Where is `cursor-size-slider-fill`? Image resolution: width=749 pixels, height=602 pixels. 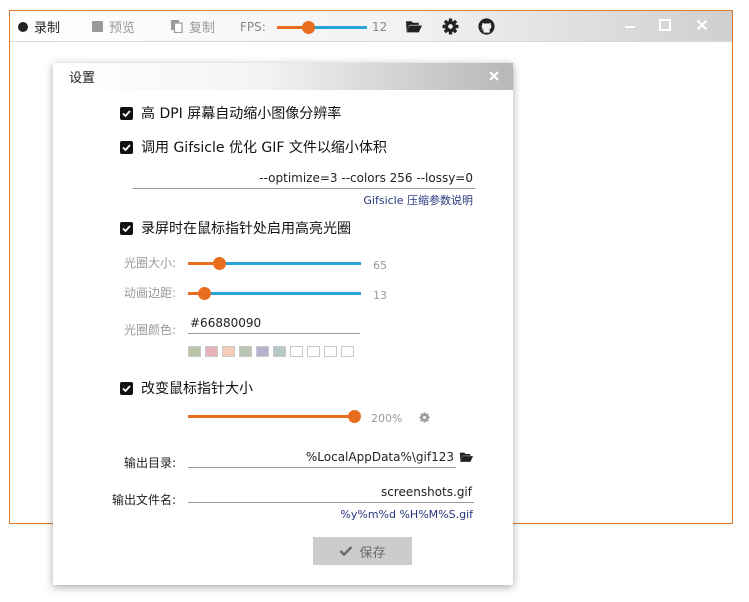
cursor-size-slider-fill is located at coordinates (271, 416).